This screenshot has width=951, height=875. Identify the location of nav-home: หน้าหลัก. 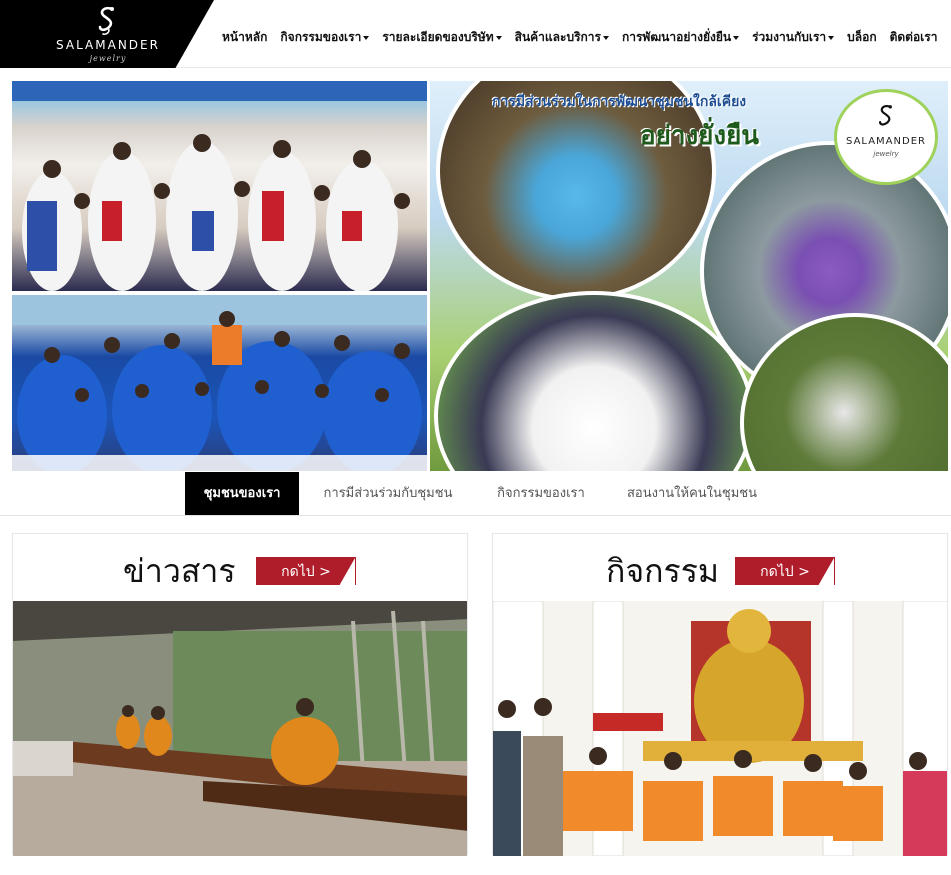
(244, 37).